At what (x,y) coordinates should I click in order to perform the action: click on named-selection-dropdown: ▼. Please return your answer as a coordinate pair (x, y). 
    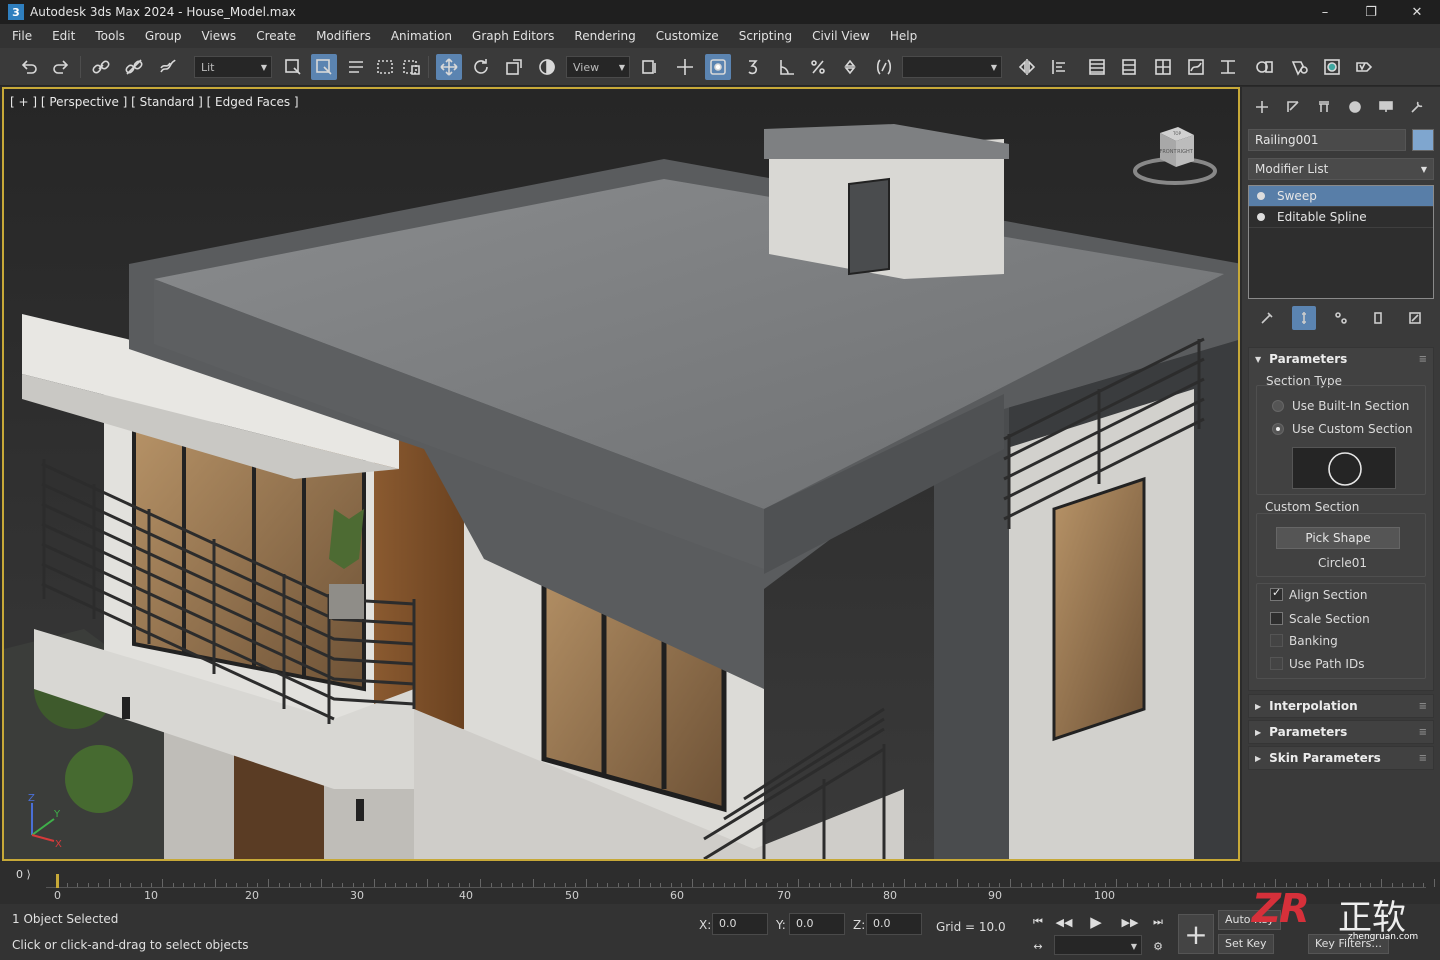
    Looking at the image, I should click on (952, 67).